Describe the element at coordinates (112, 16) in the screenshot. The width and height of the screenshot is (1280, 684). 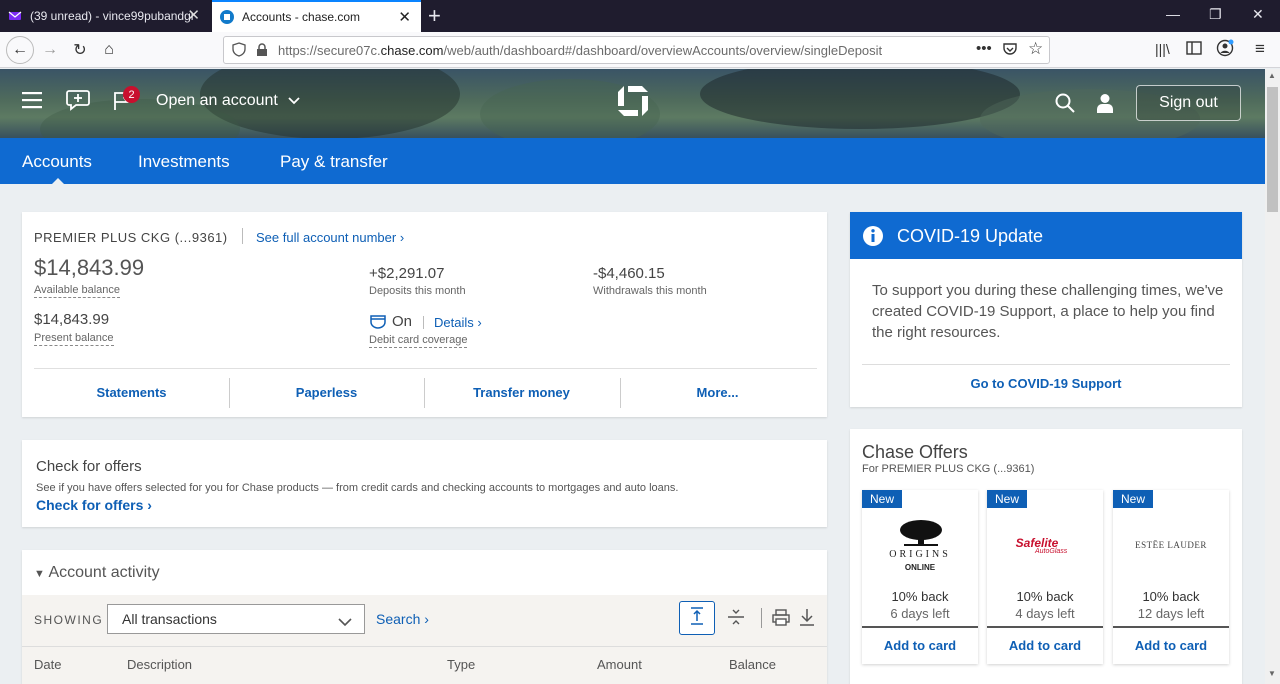
I see `browser-tab-title: (39 unread) - vince99pubandgr` at that location.